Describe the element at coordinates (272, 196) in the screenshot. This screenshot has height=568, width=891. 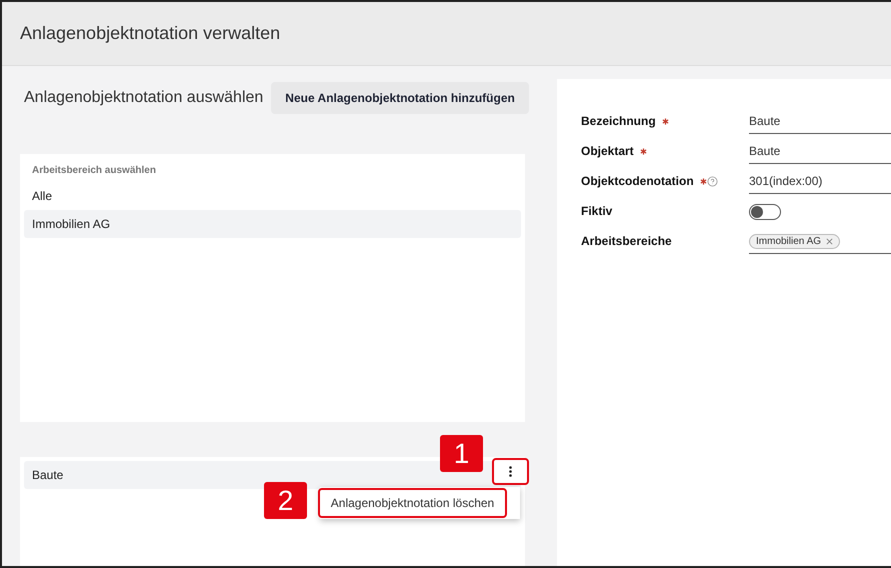
I see `workspace-item: Alle` at that location.